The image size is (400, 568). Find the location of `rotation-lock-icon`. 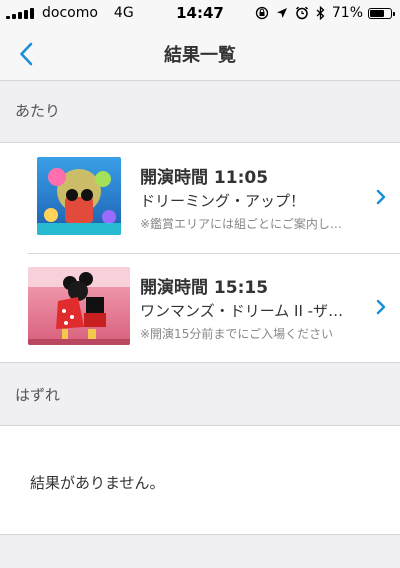

rotation-lock-icon is located at coordinates (262, 13).